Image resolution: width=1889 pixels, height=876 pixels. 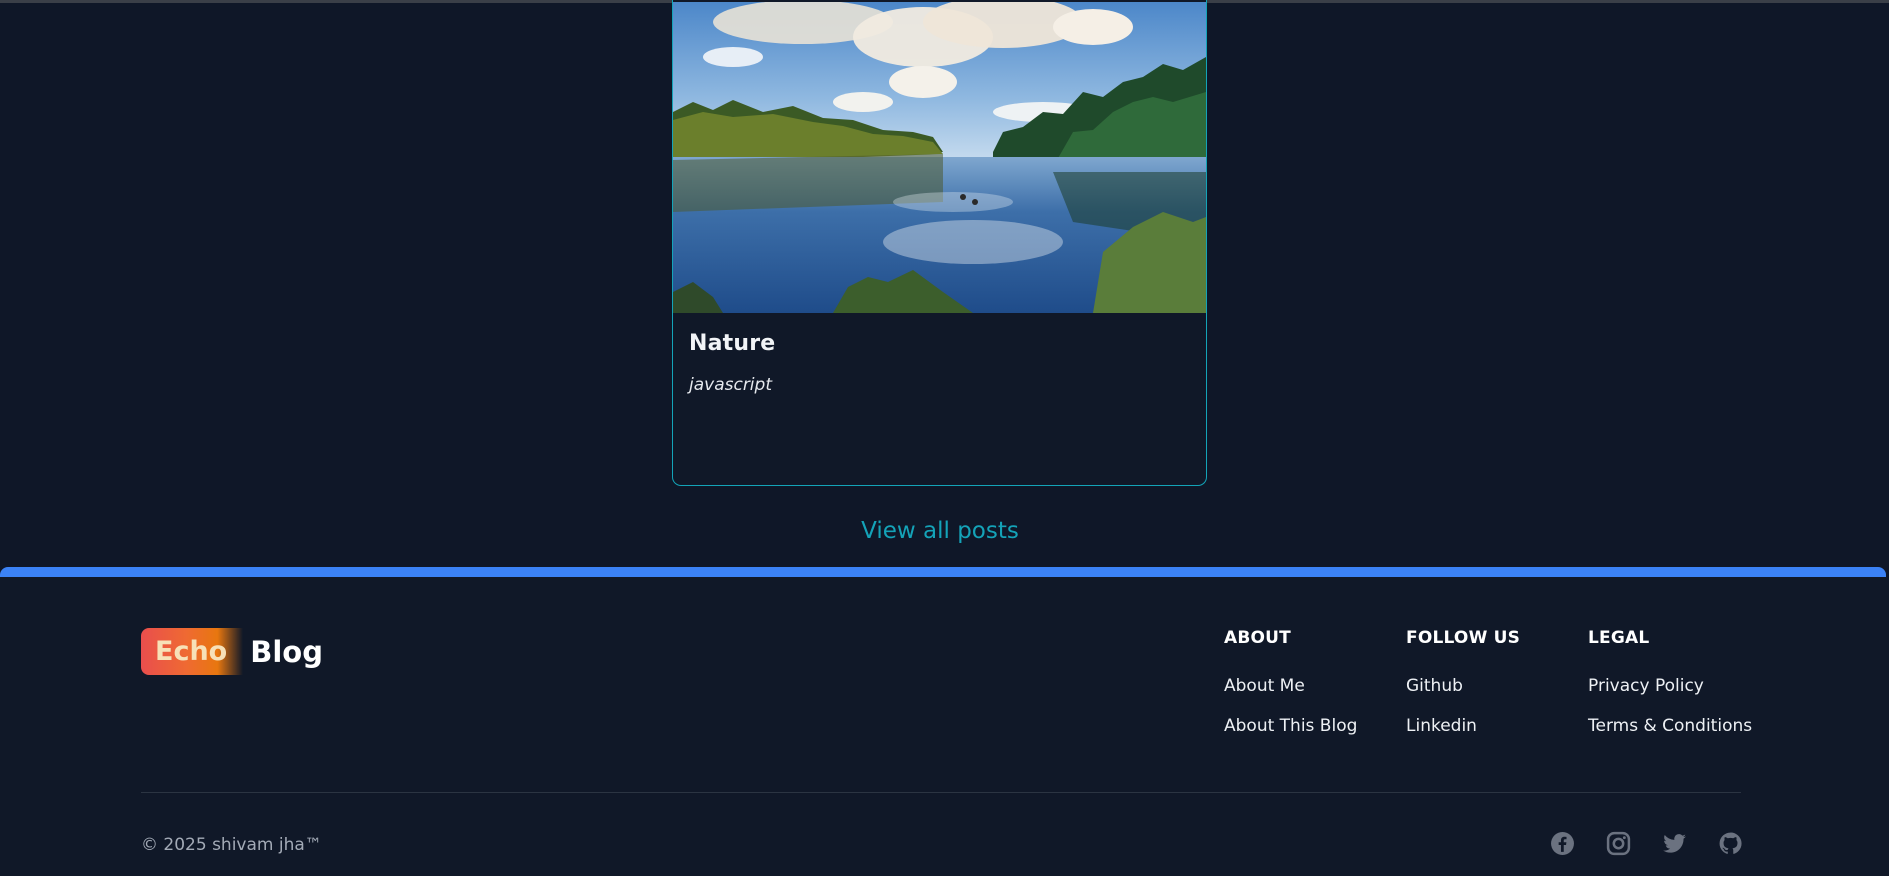 What do you see at coordinates (1264, 686) in the screenshot?
I see `footer-link-about-me: About Me` at bounding box center [1264, 686].